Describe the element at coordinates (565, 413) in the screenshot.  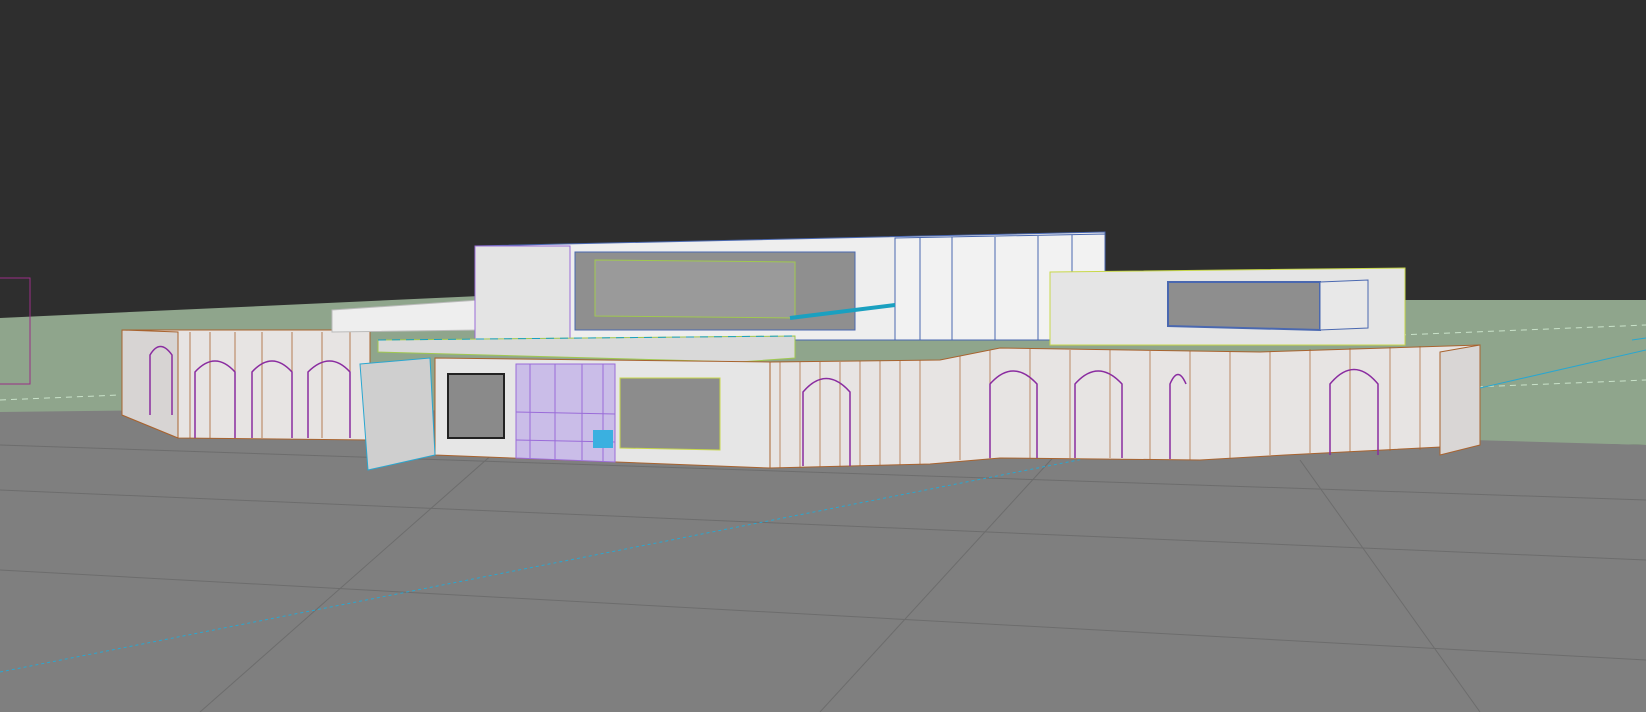
I see `glazed-entrance` at that location.